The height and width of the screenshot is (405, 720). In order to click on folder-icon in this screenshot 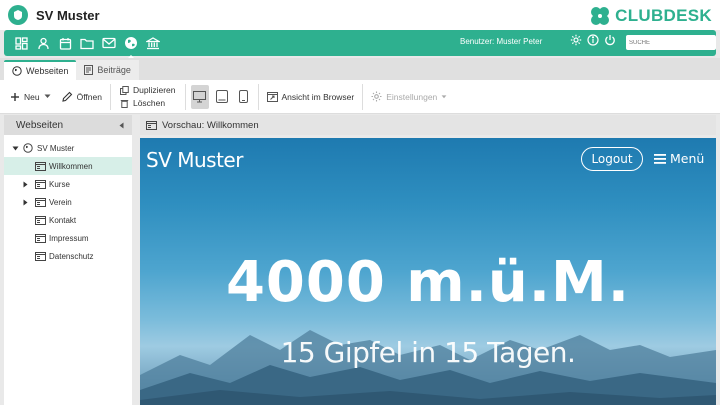, I will do `click(87, 43)`.